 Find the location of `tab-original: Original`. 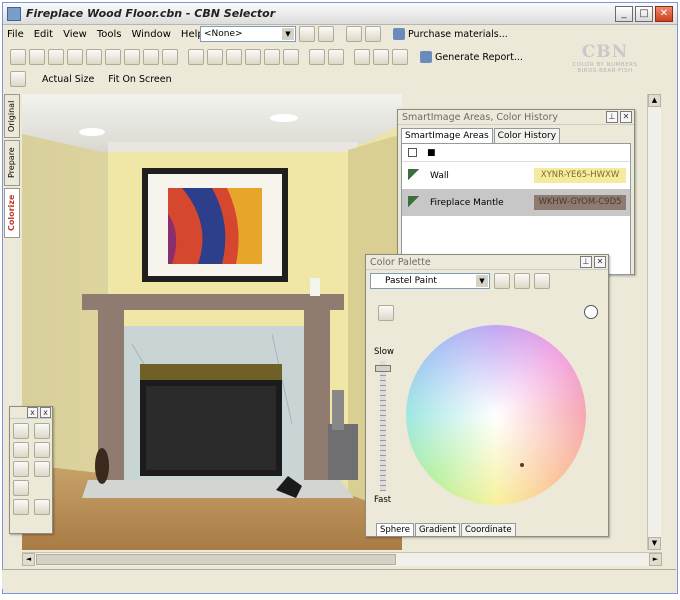

tab-original: Original is located at coordinates (12, 116).